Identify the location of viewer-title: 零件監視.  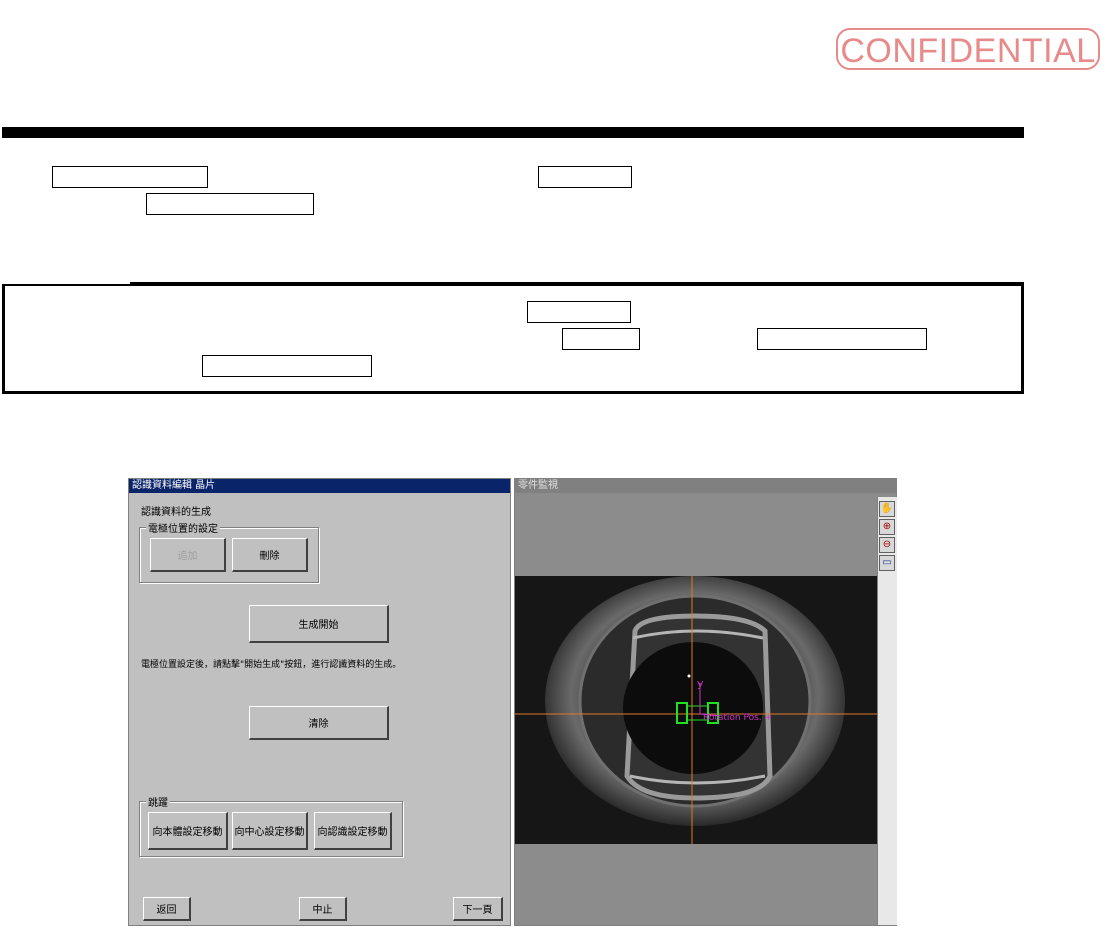
(705, 486).